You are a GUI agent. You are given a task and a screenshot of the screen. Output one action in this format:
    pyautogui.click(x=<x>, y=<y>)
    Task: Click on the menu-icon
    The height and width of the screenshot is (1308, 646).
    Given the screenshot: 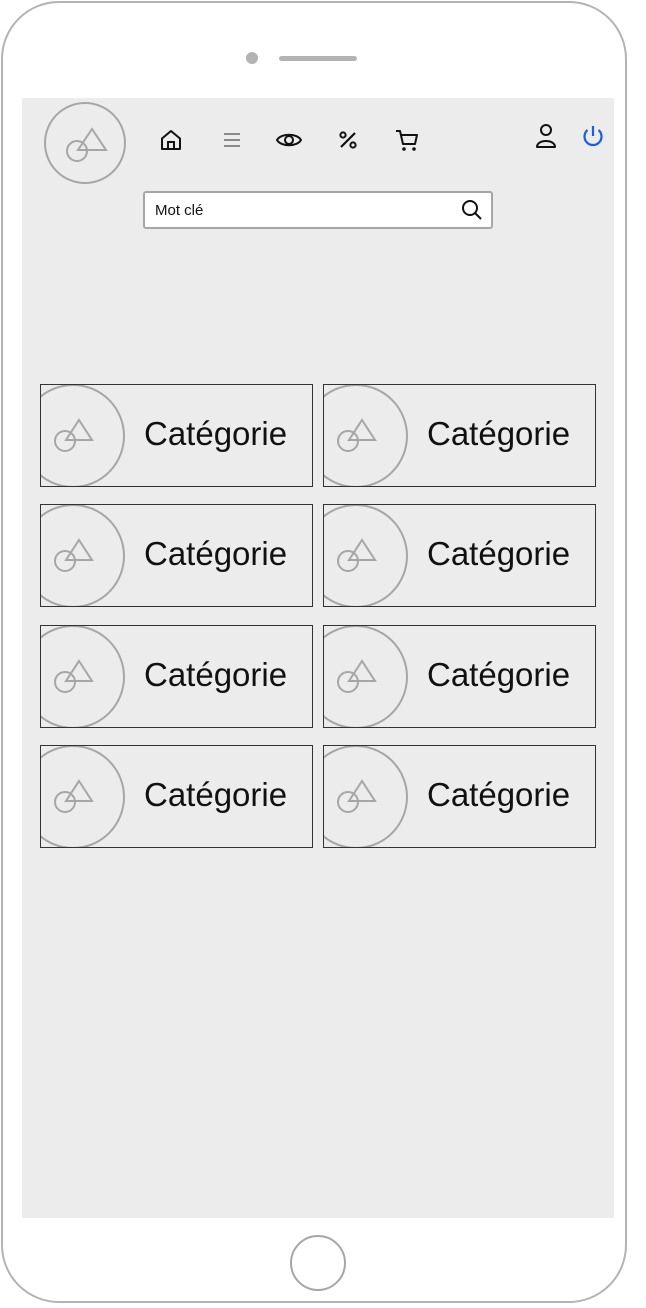 What is the action you would take?
    pyautogui.click(x=232, y=140)
    